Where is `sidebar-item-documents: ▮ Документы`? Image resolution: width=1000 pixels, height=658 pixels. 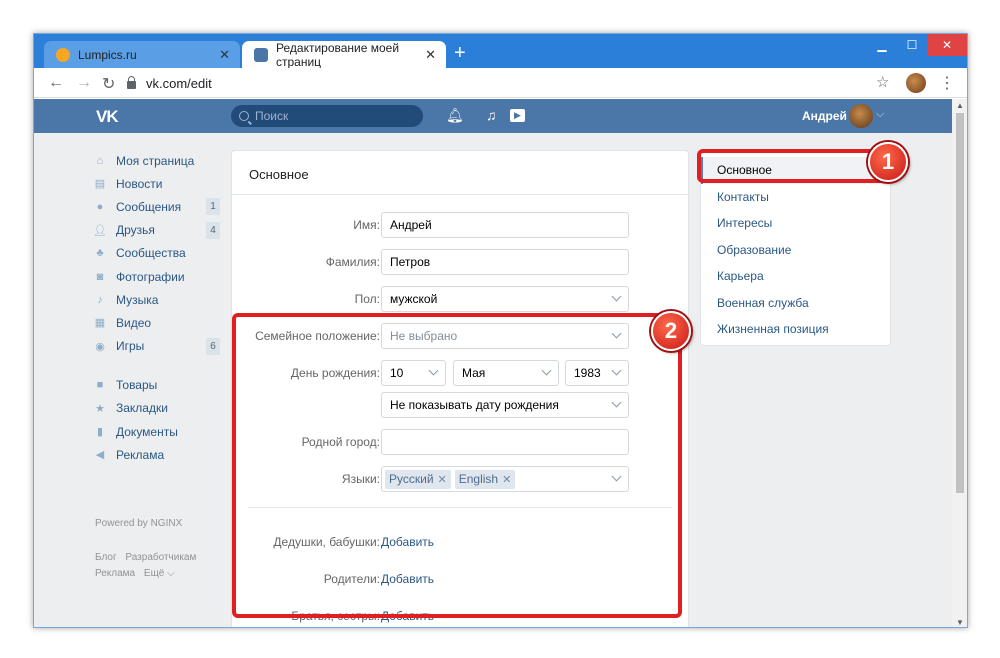 sidebar-item-documents: ▮ Документы is located at coordinates (159, 431).